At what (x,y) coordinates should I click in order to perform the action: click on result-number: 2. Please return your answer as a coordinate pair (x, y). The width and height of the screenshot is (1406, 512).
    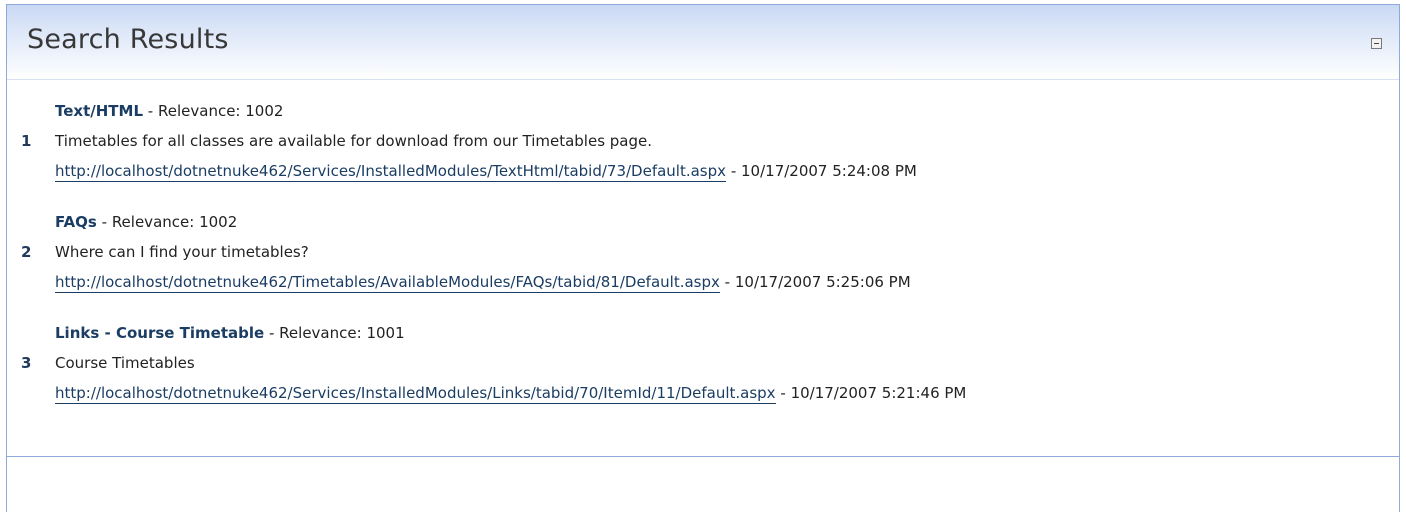
    Looking at the image, I should click on (26, 252).